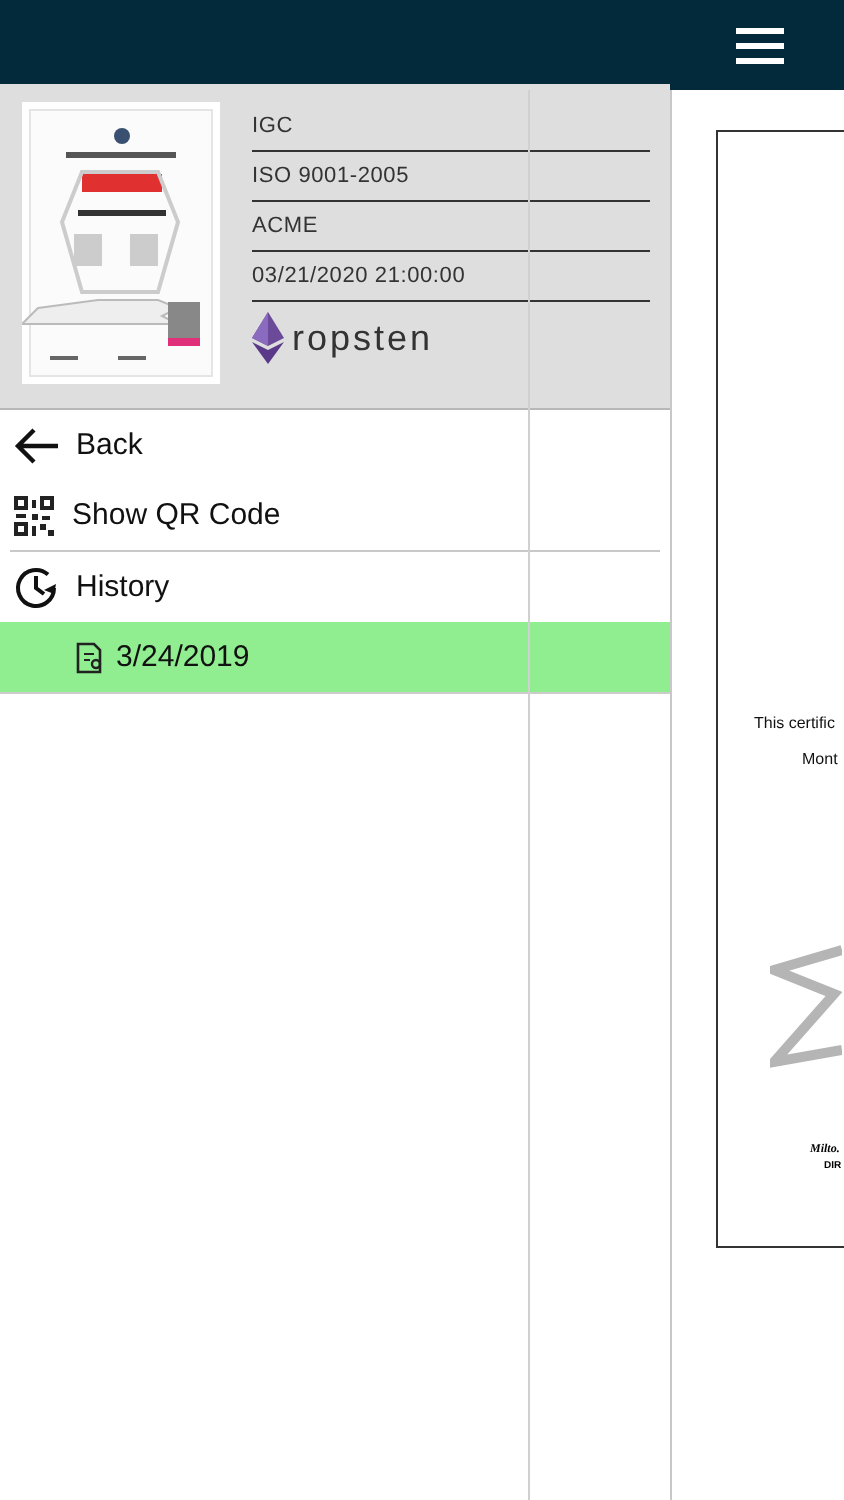 This screenshot has width=844, height=1500. What do you see at coordinates (451, 127) in the screenshot?
I see `certificate-field: IGC` at bounding box center [451, 127].